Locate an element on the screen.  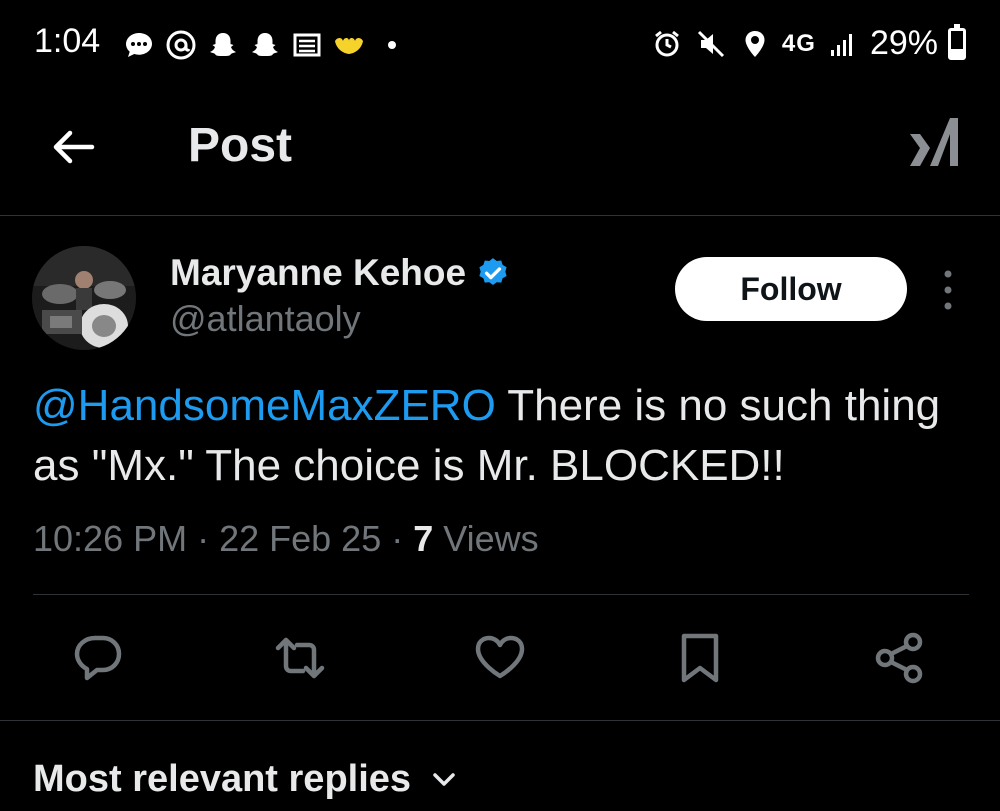
replies-sort-dropdown: Most relevant replies is located at coordinates (246, 779).